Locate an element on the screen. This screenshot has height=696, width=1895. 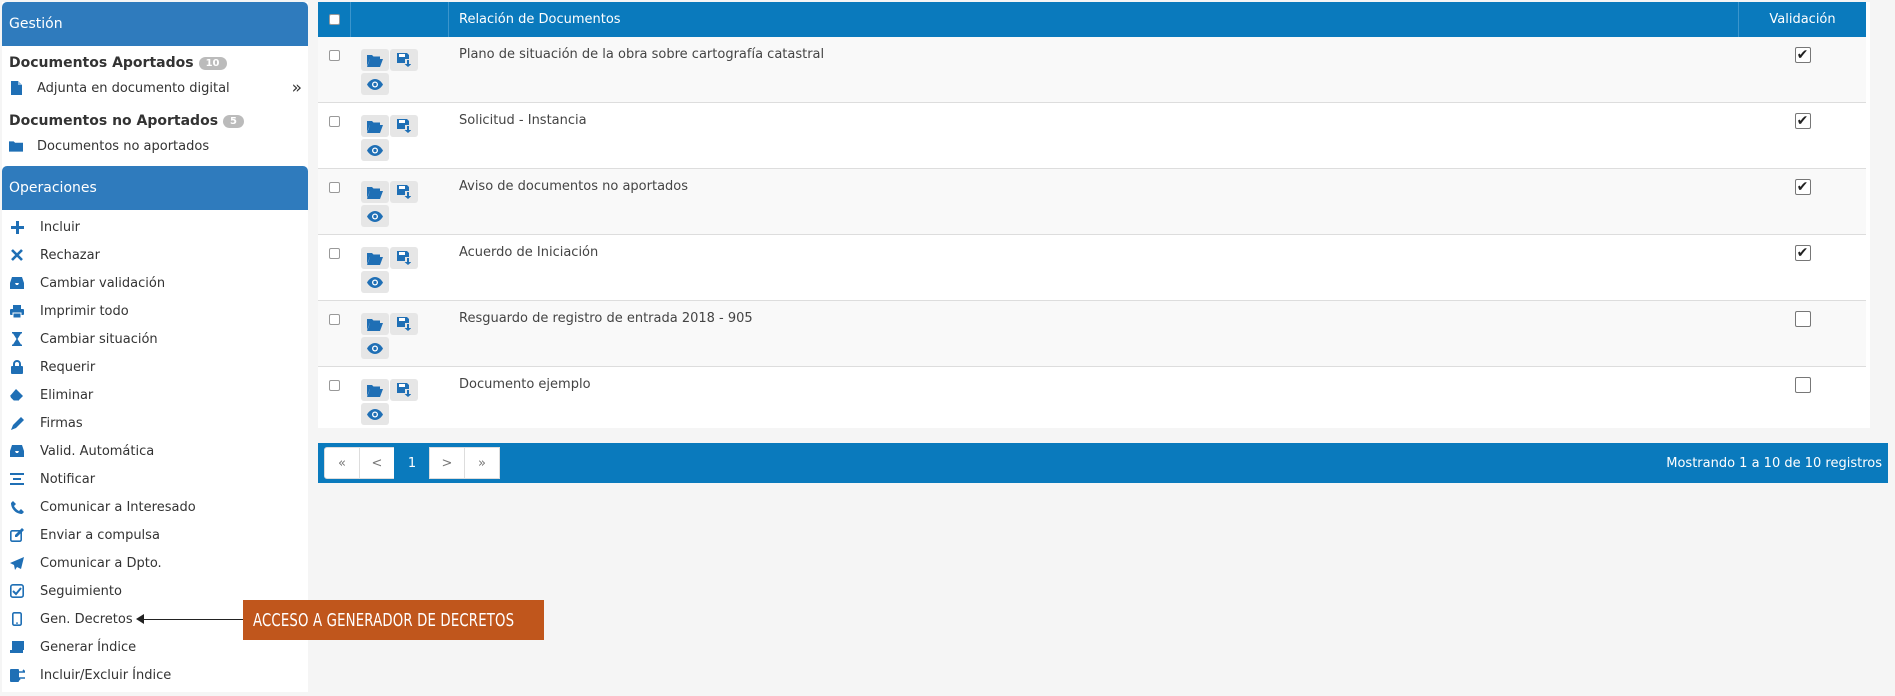
document-name: Acuerdo de Iniciación is located at coordinates (1094, 267).